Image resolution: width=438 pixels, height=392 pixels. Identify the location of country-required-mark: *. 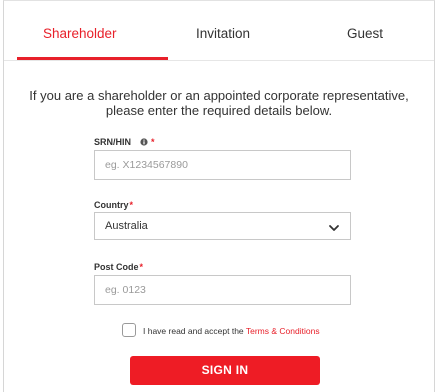
(131, 205).